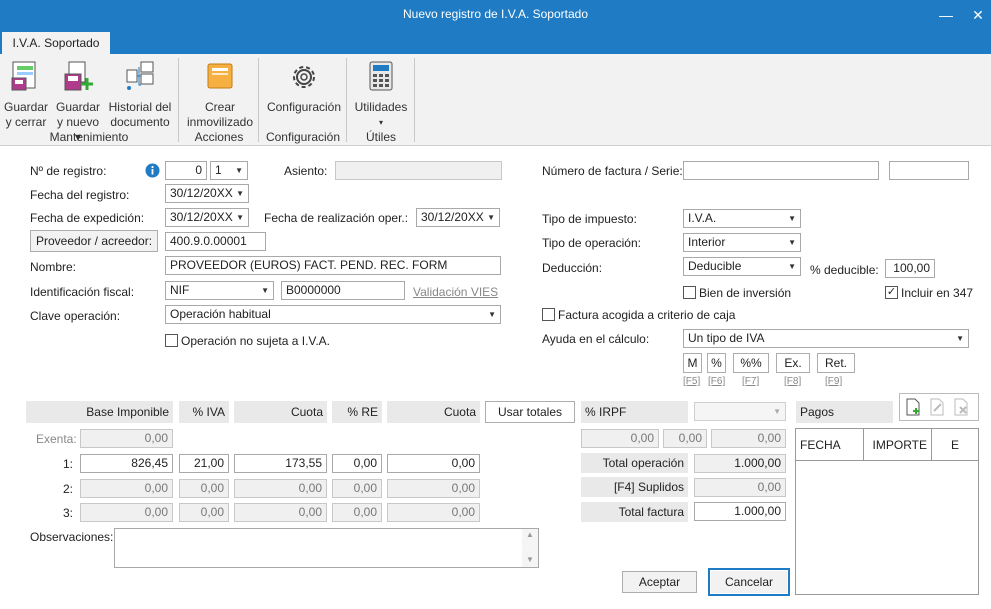  What do you see at coordinates (689, 292) in the screenshot?
I see `bien-inversion-checkbox` at bounding box center [689, 292].